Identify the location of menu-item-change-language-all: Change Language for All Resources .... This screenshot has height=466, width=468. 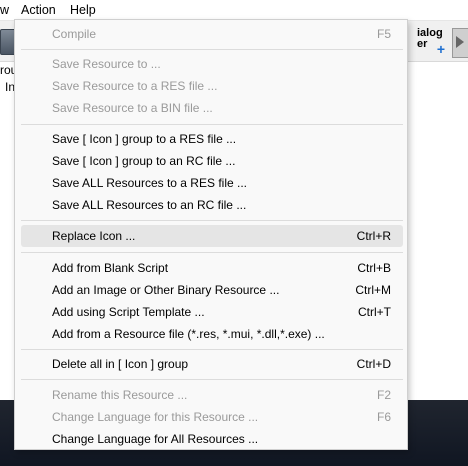
(212, 439).